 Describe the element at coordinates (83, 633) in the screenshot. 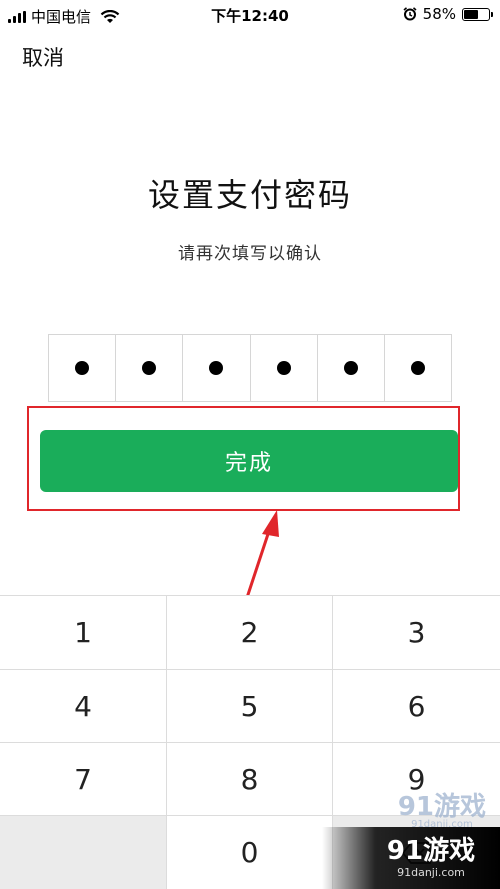

I see `key-1: 1` at that location.